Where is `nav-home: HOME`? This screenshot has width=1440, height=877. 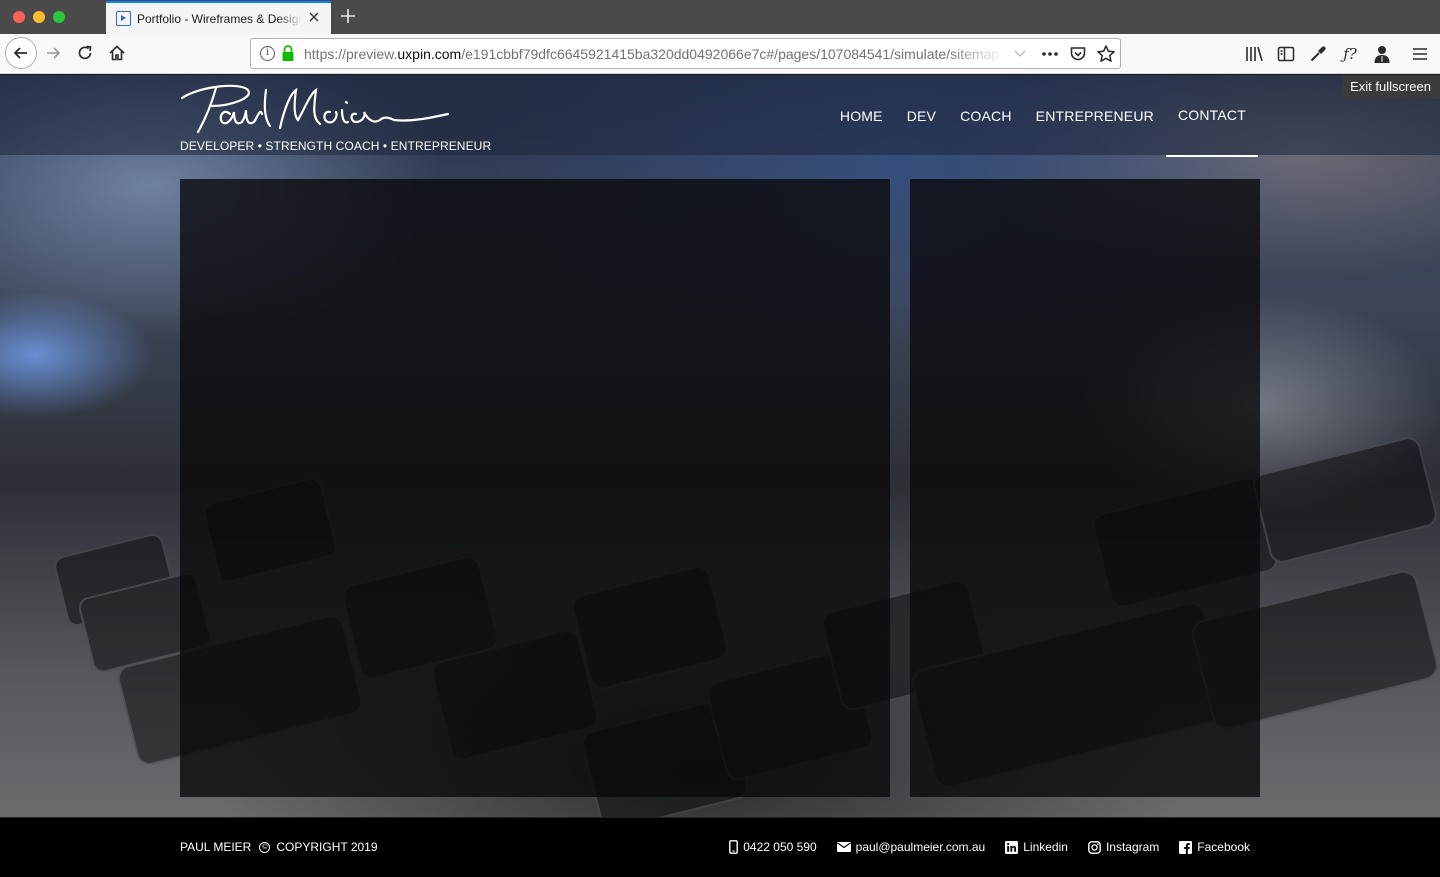
nav-home: HOME is located at coordinates (861, 116).